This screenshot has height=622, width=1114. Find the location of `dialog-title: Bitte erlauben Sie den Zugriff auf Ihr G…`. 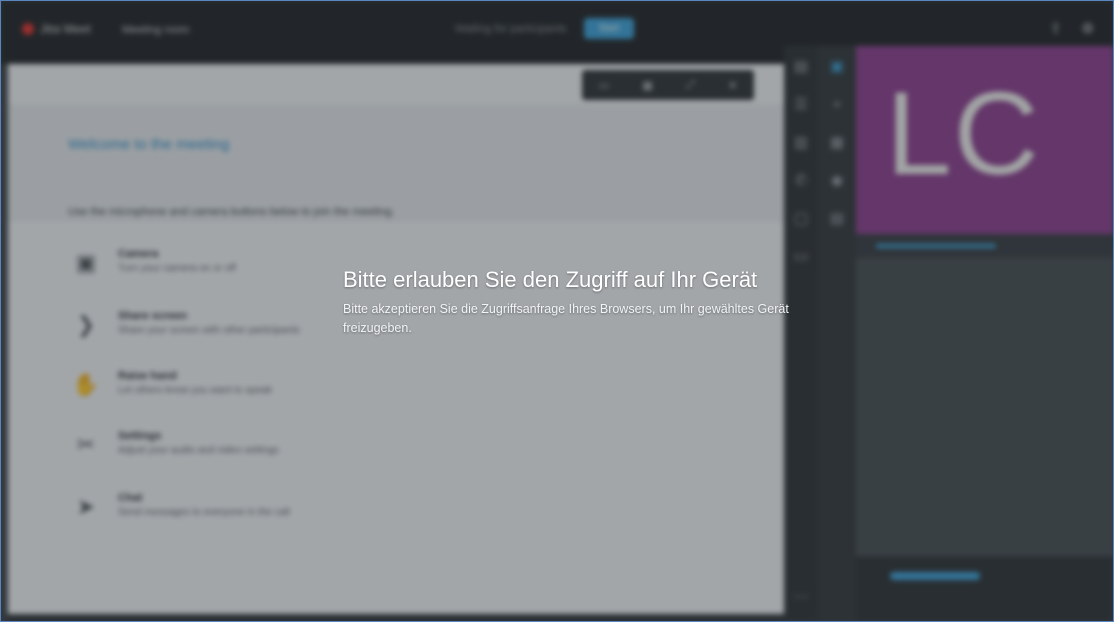

dialog-title: Bitte erlauben Sie den Zugriff auf Ihr G… is located at coordinates (550, 279).